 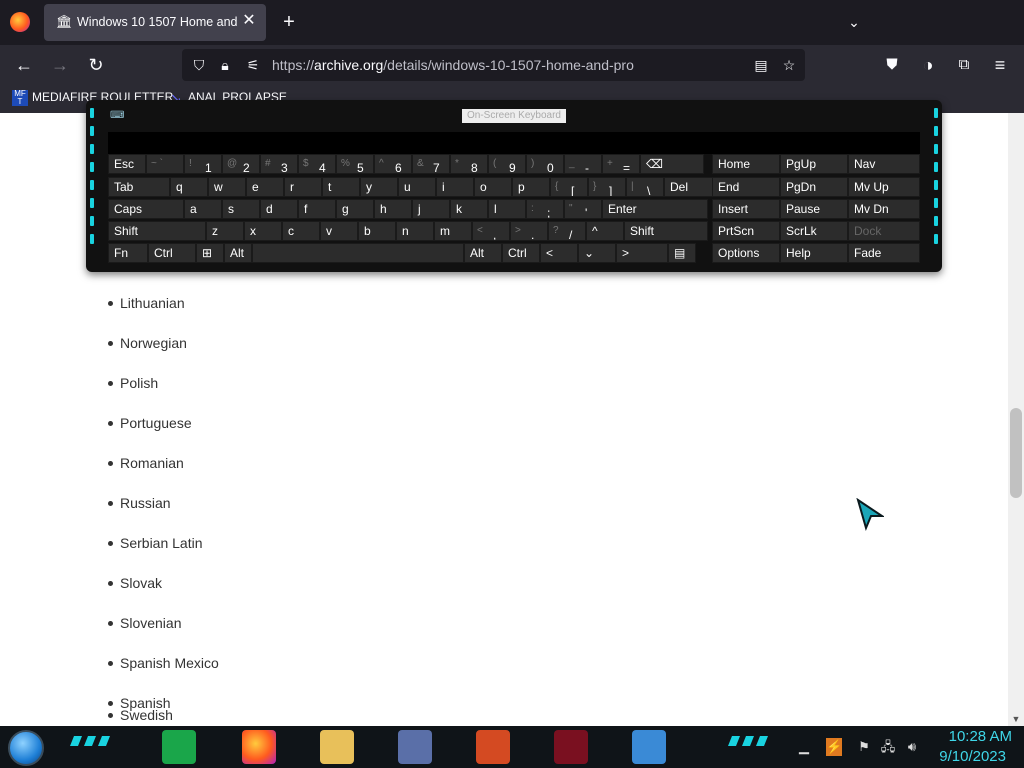 I want to click on key: s, so click(x=241, y=209).